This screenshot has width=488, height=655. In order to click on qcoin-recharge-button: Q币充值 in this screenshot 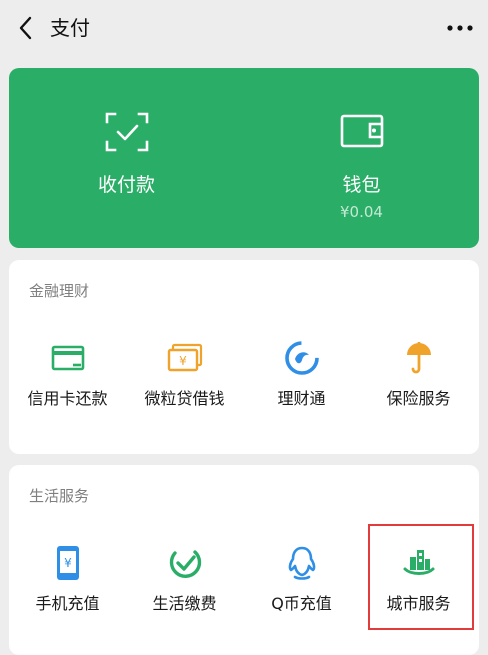, I will do `click(301, 593)`.